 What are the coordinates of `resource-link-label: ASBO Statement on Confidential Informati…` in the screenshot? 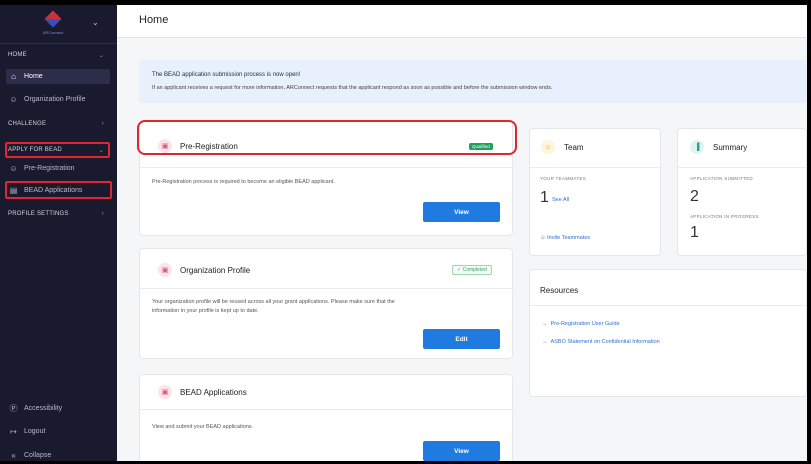 It's located at (605, 342).